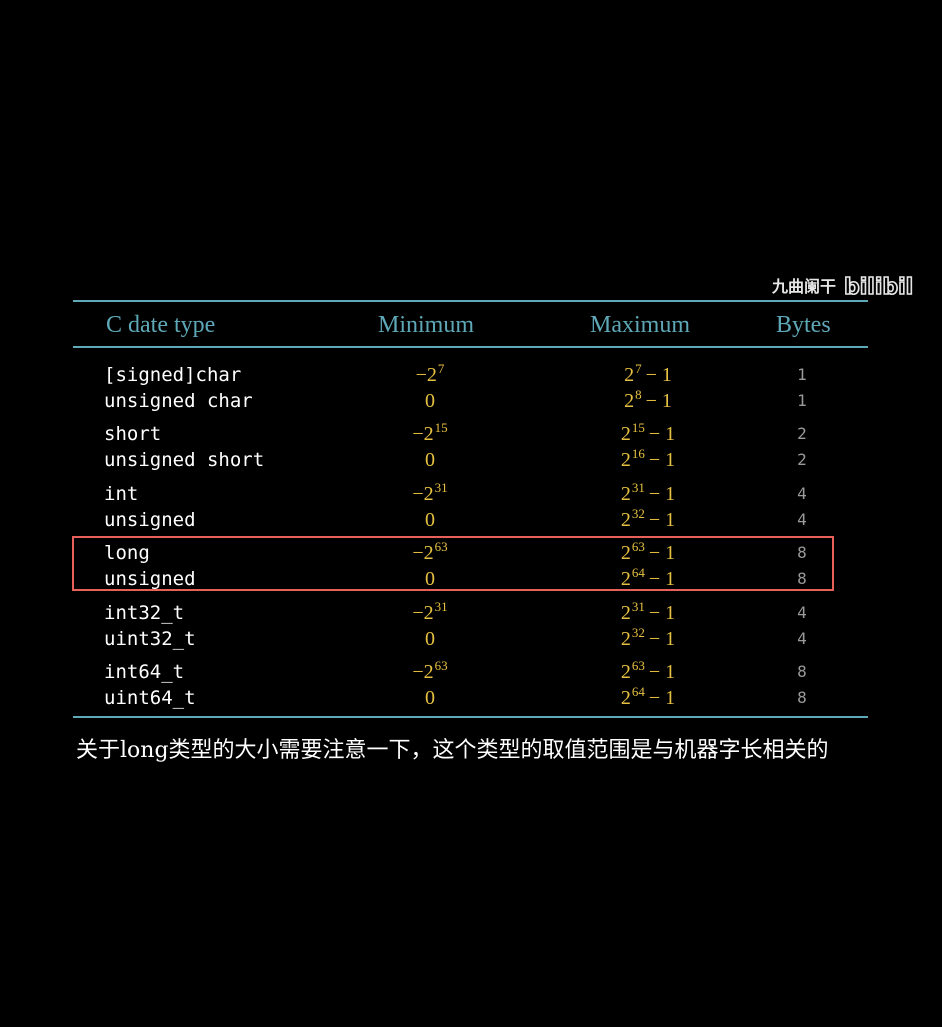 The width and height of the screenshot is (942, 1027). I want to click on type-name: uint32_t, so click(150, 639).